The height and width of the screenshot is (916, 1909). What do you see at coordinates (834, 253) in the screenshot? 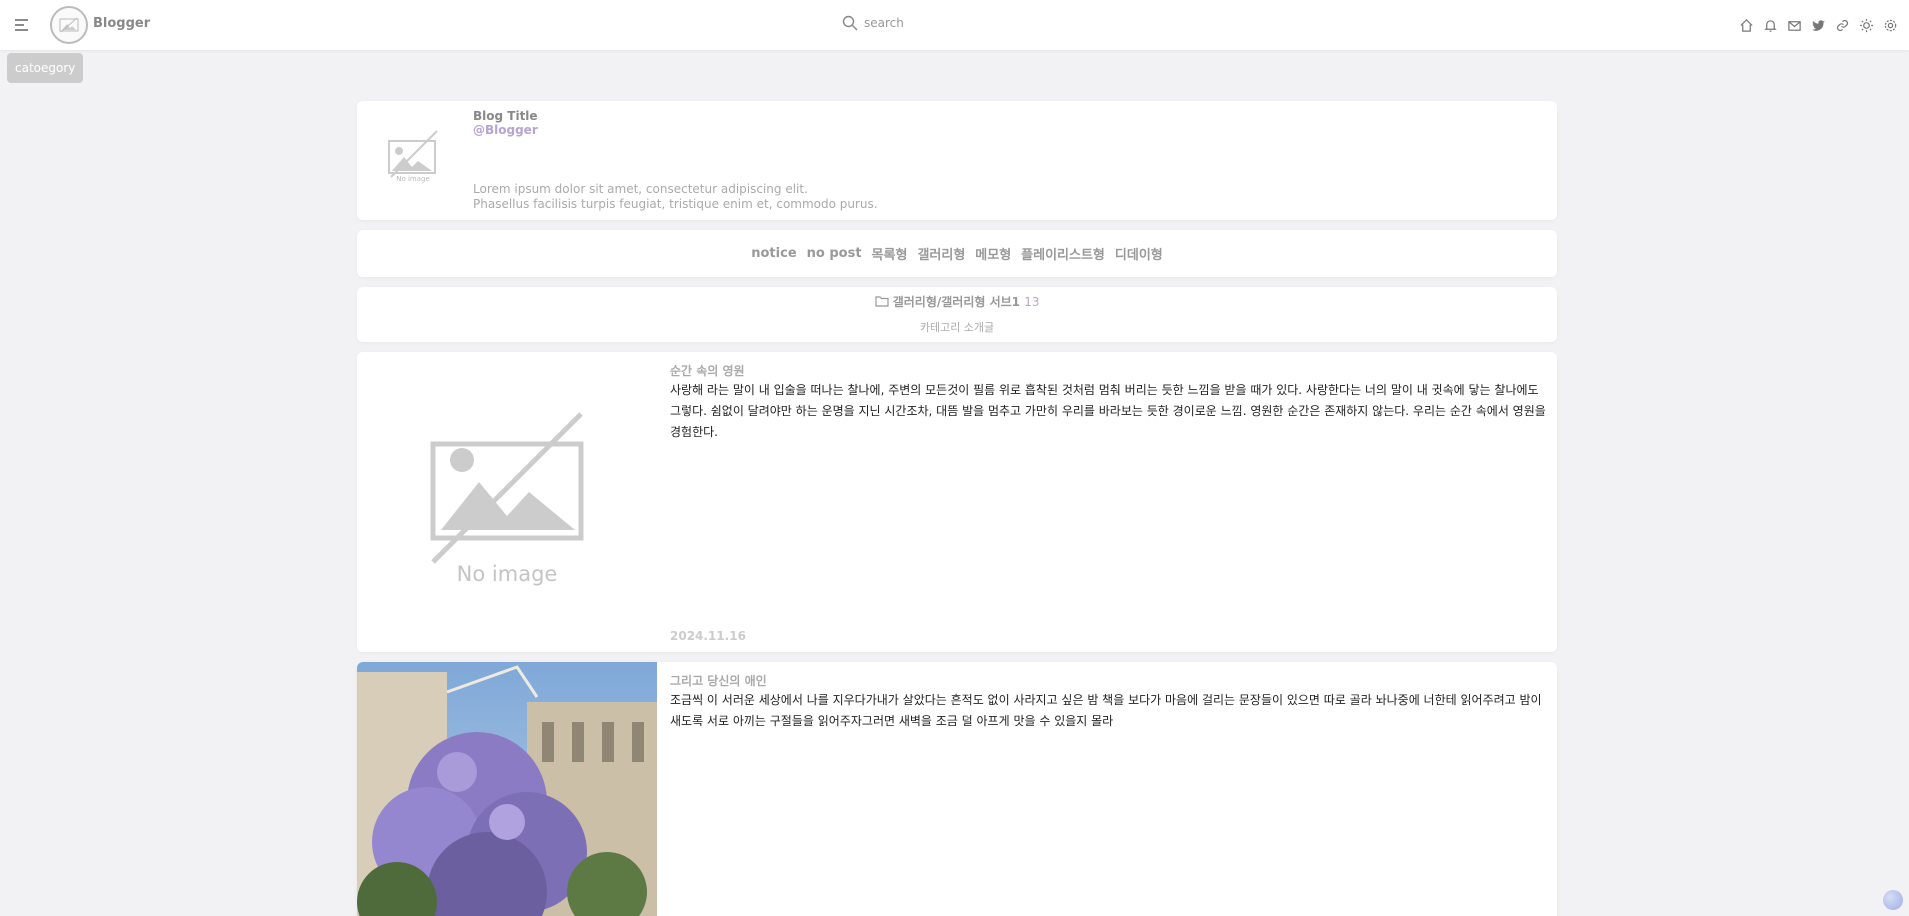
I see `nav-item-no-post: no post` at bounding box center [834, 253].